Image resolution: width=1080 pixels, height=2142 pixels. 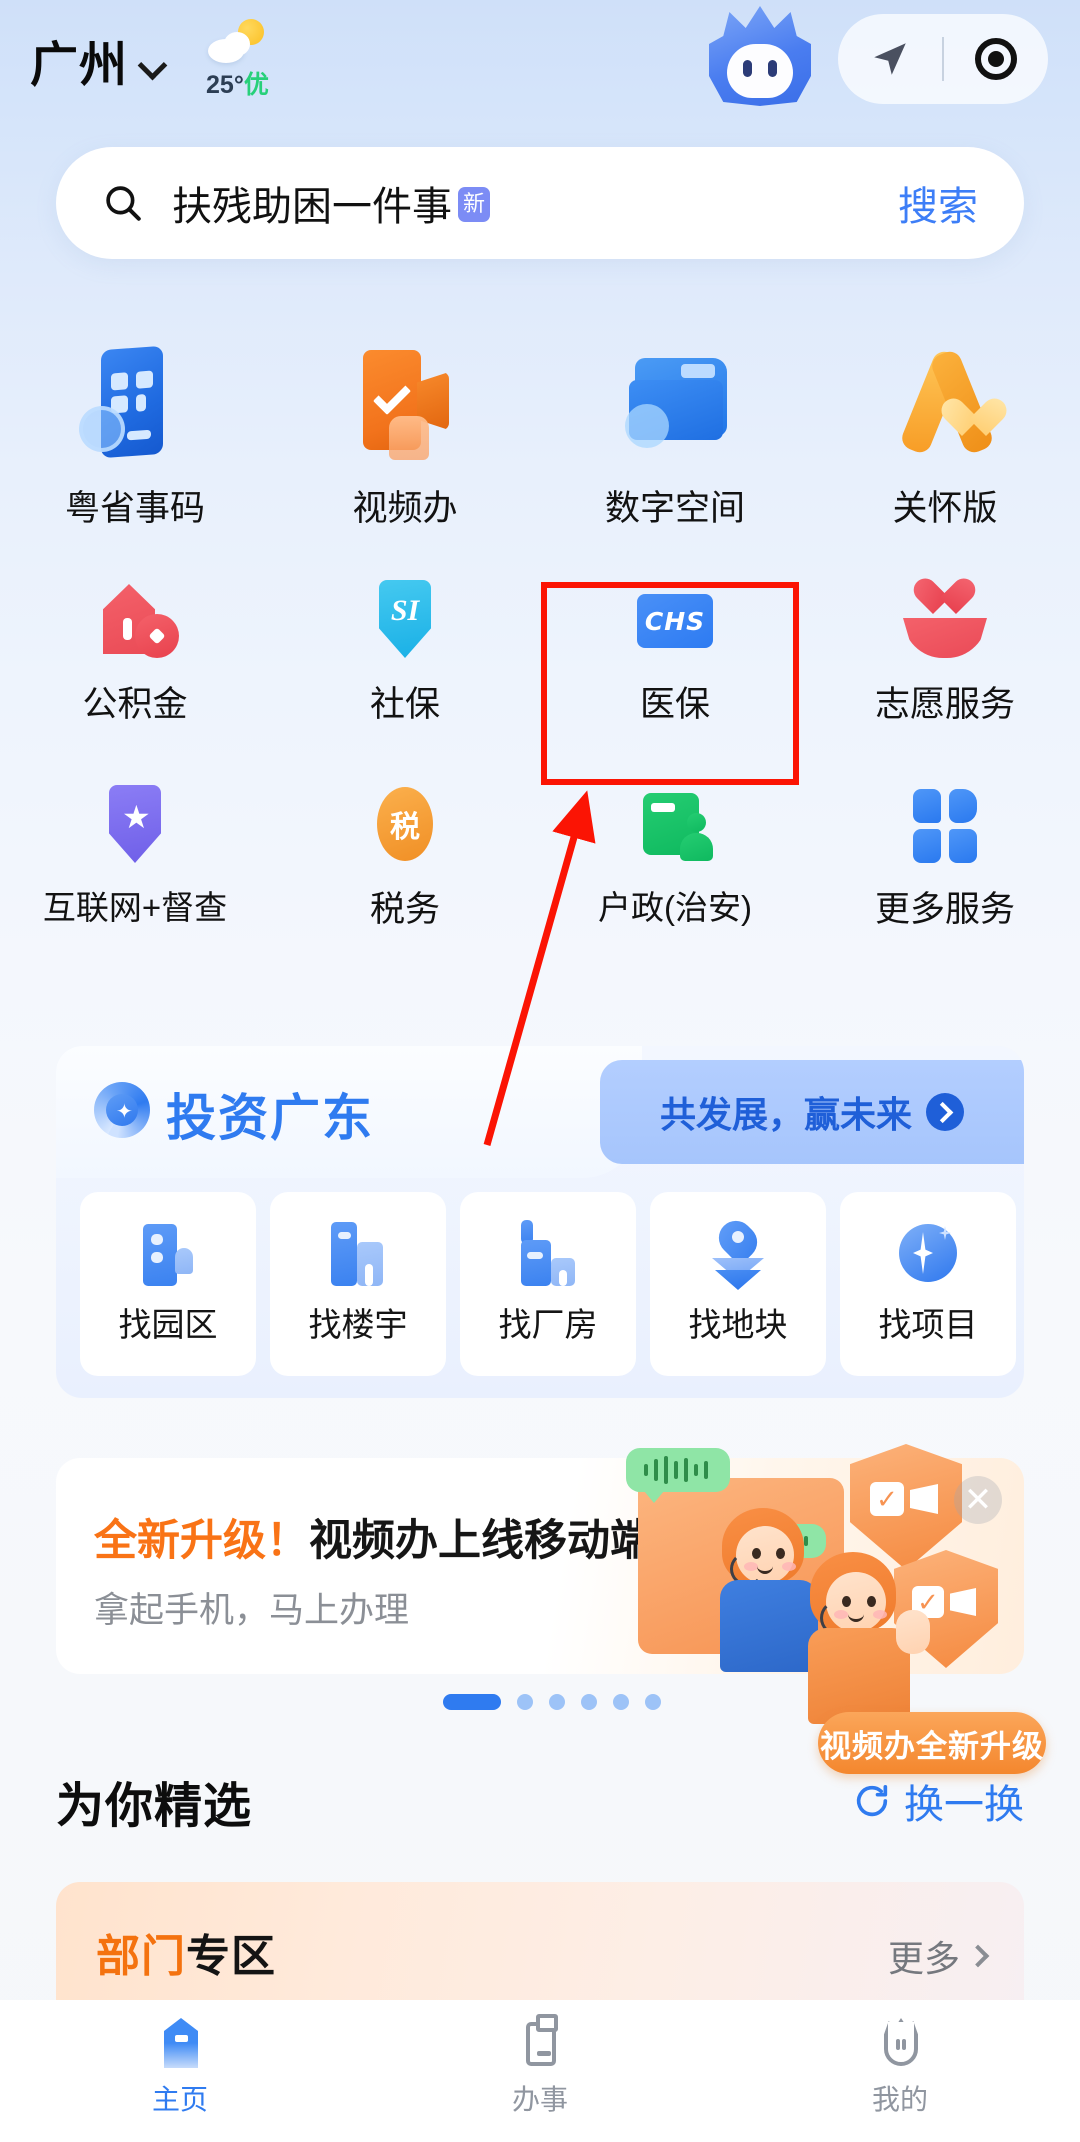 I want to click on chevron-right-icon, so click(x=945, y=1112).